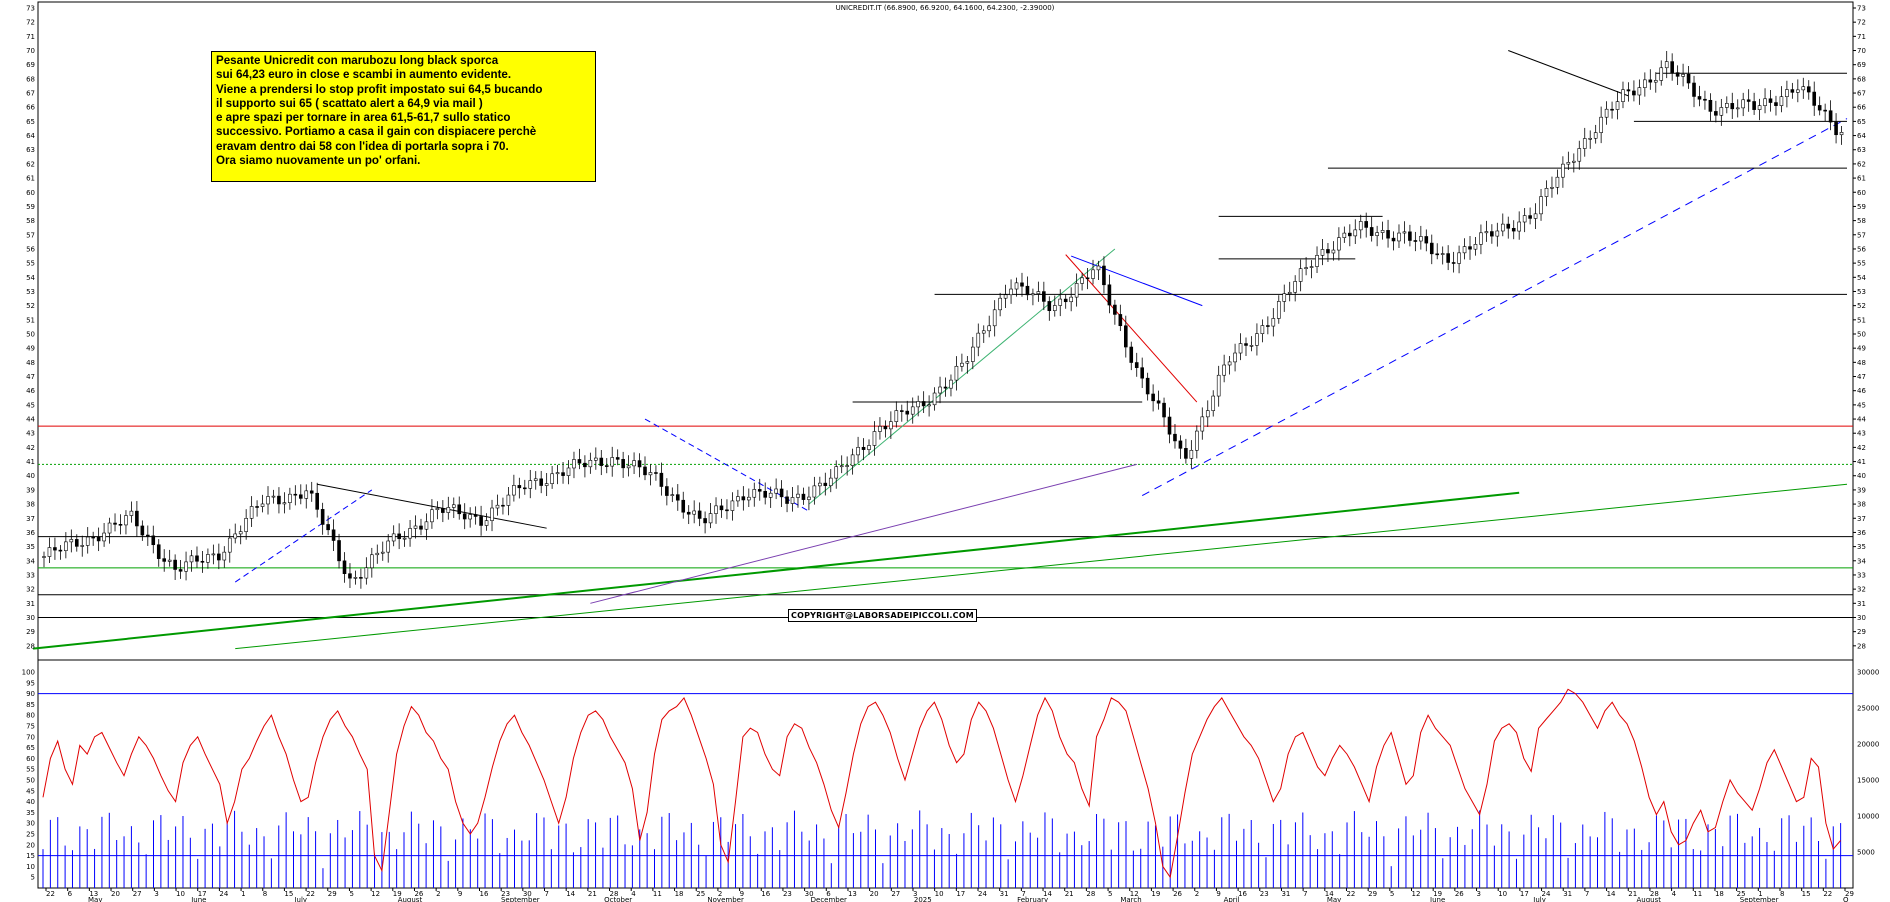 The image size is (1890, 902). I want to click on osc-tick-left: 5, so click(33, 878).